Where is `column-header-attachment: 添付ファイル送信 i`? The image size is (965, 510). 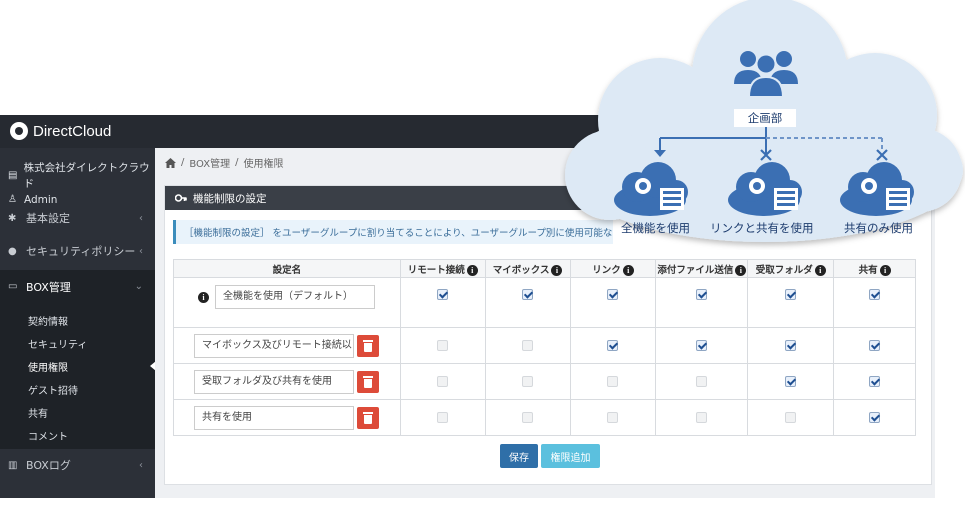
column-header-attachment: 添付ファイル送信 i is located at coordinates (702, 268).